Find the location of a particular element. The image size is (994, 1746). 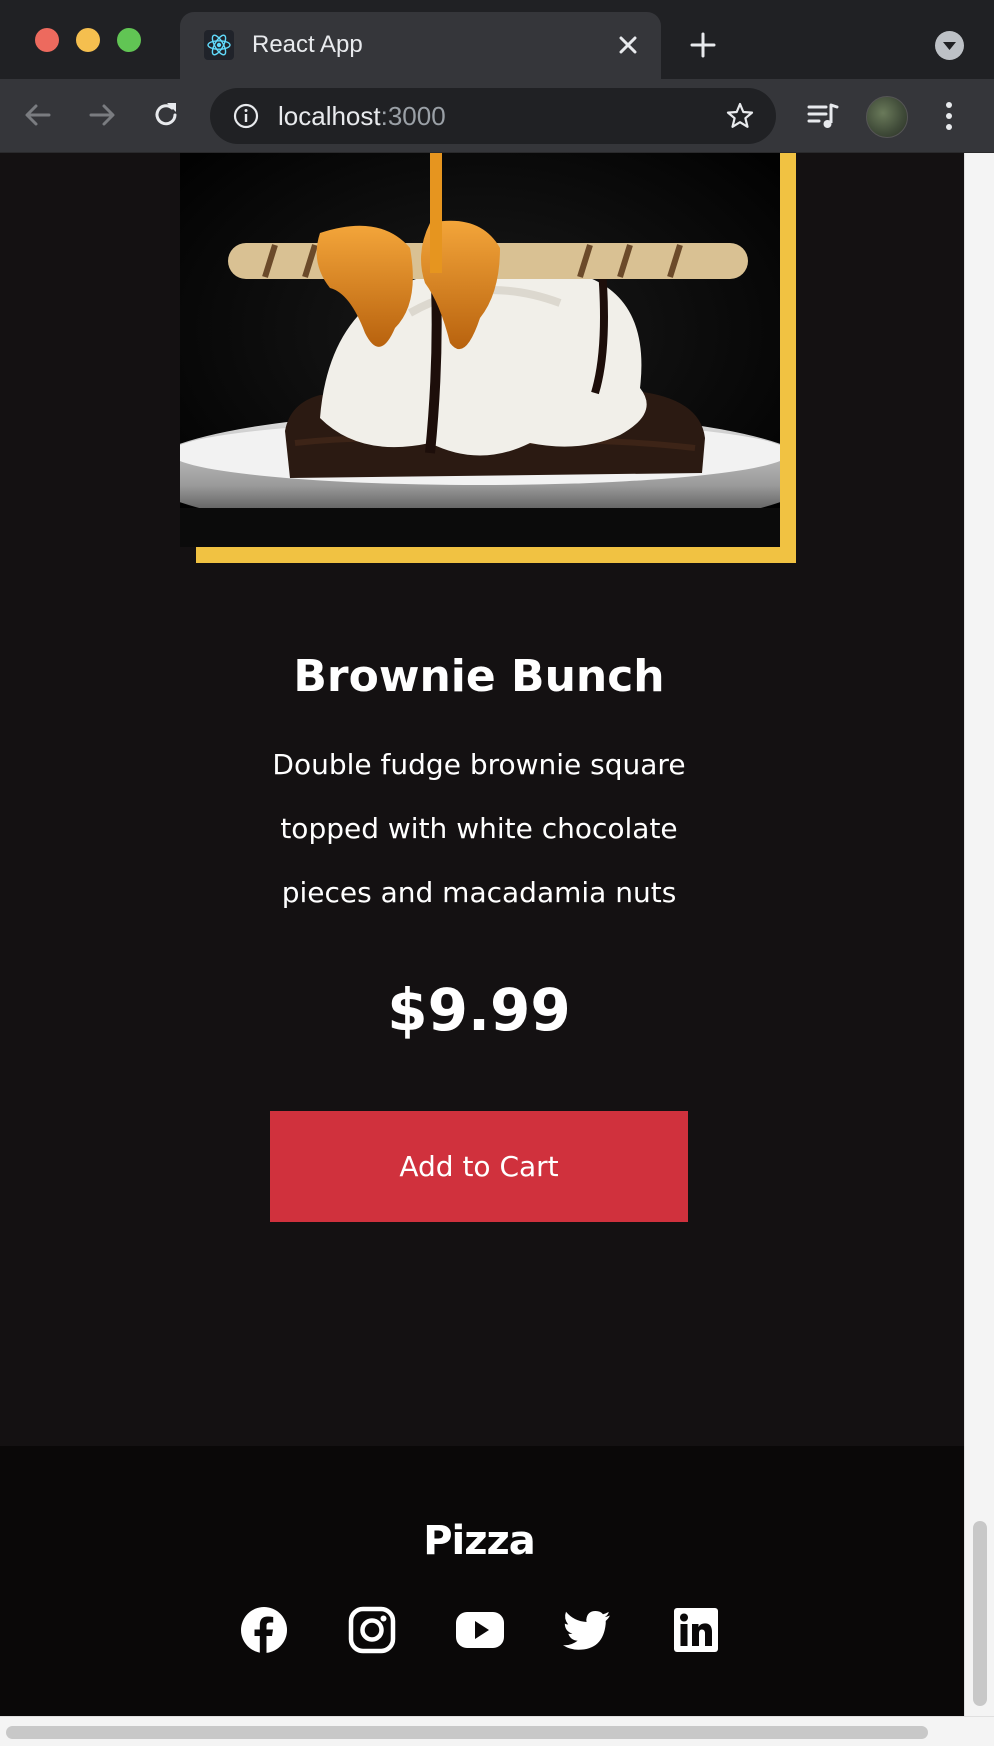

close-icon is located at coordinates (628, 45).